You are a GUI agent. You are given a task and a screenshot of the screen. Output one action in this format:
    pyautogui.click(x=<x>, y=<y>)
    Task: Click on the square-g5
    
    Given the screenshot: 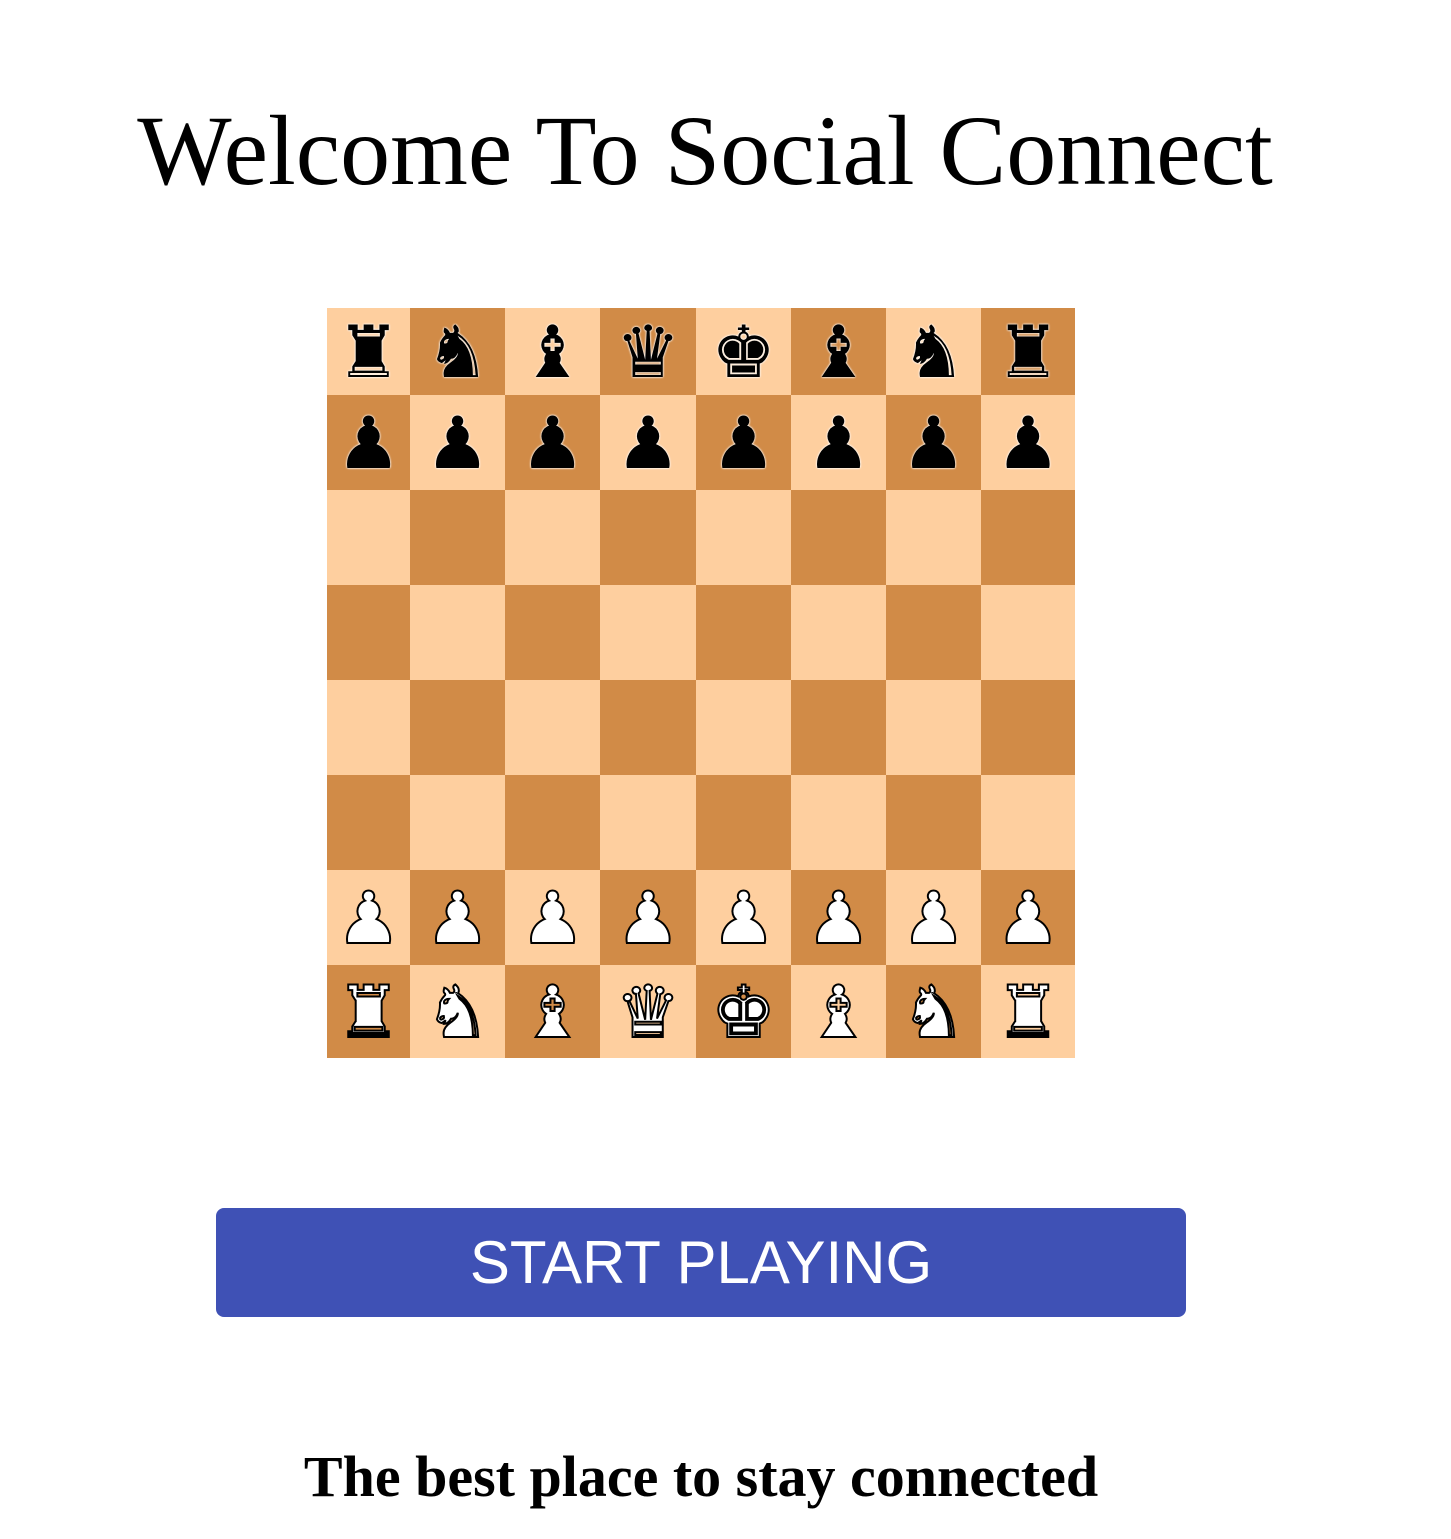 What is the action you would take?
    pyautogui.click(x=933, y=632)
    